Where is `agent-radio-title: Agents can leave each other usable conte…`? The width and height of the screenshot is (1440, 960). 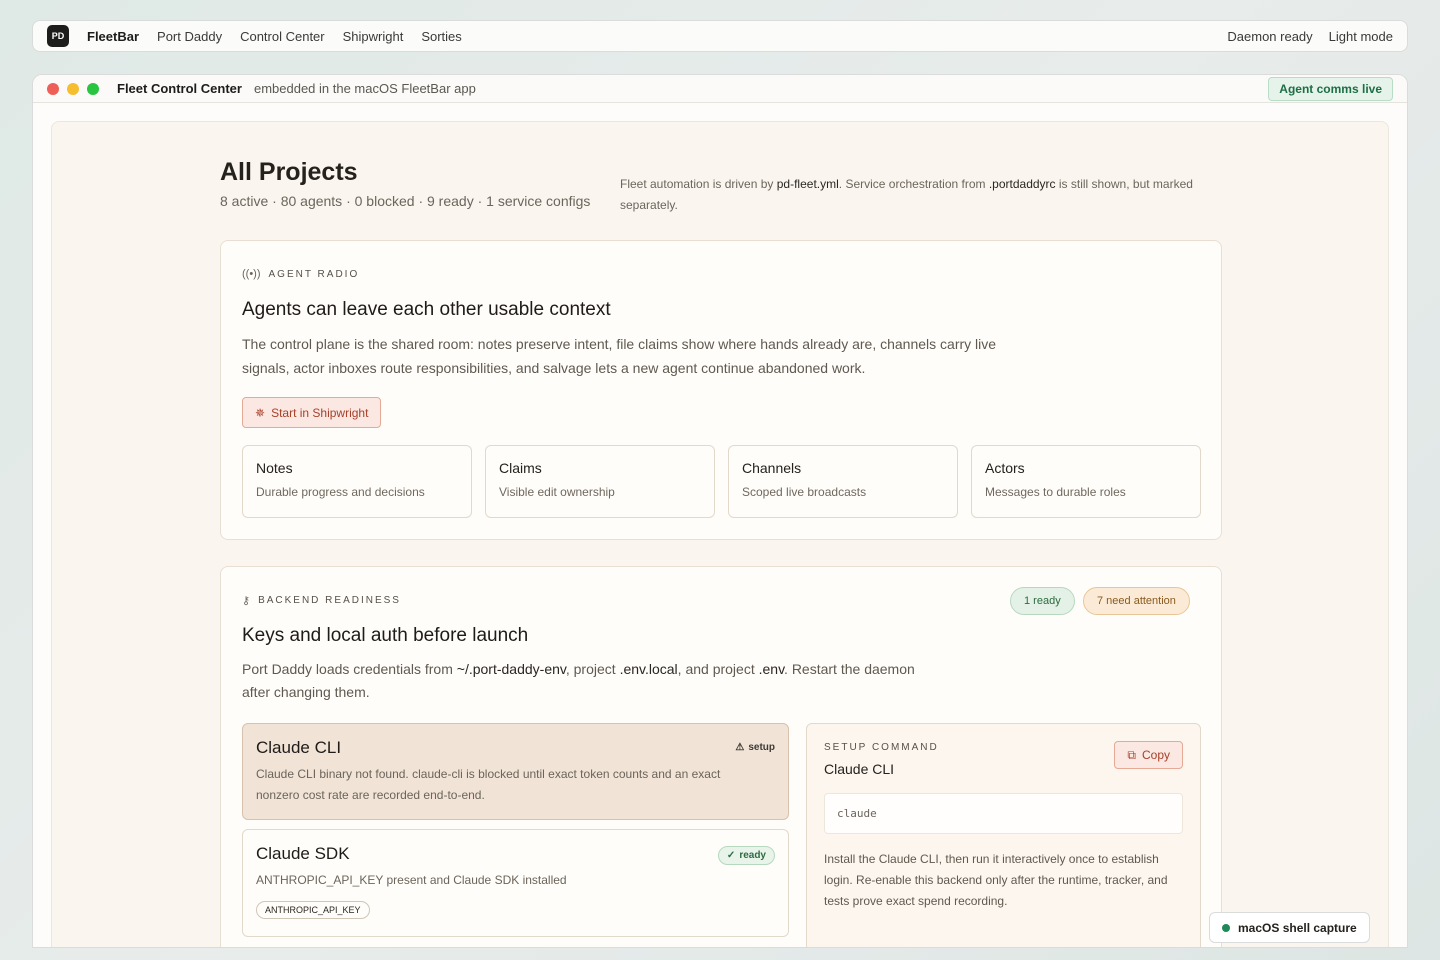
agent-radio-title: Agents can leave each other usable conte… is located at coordinates (426, 309).